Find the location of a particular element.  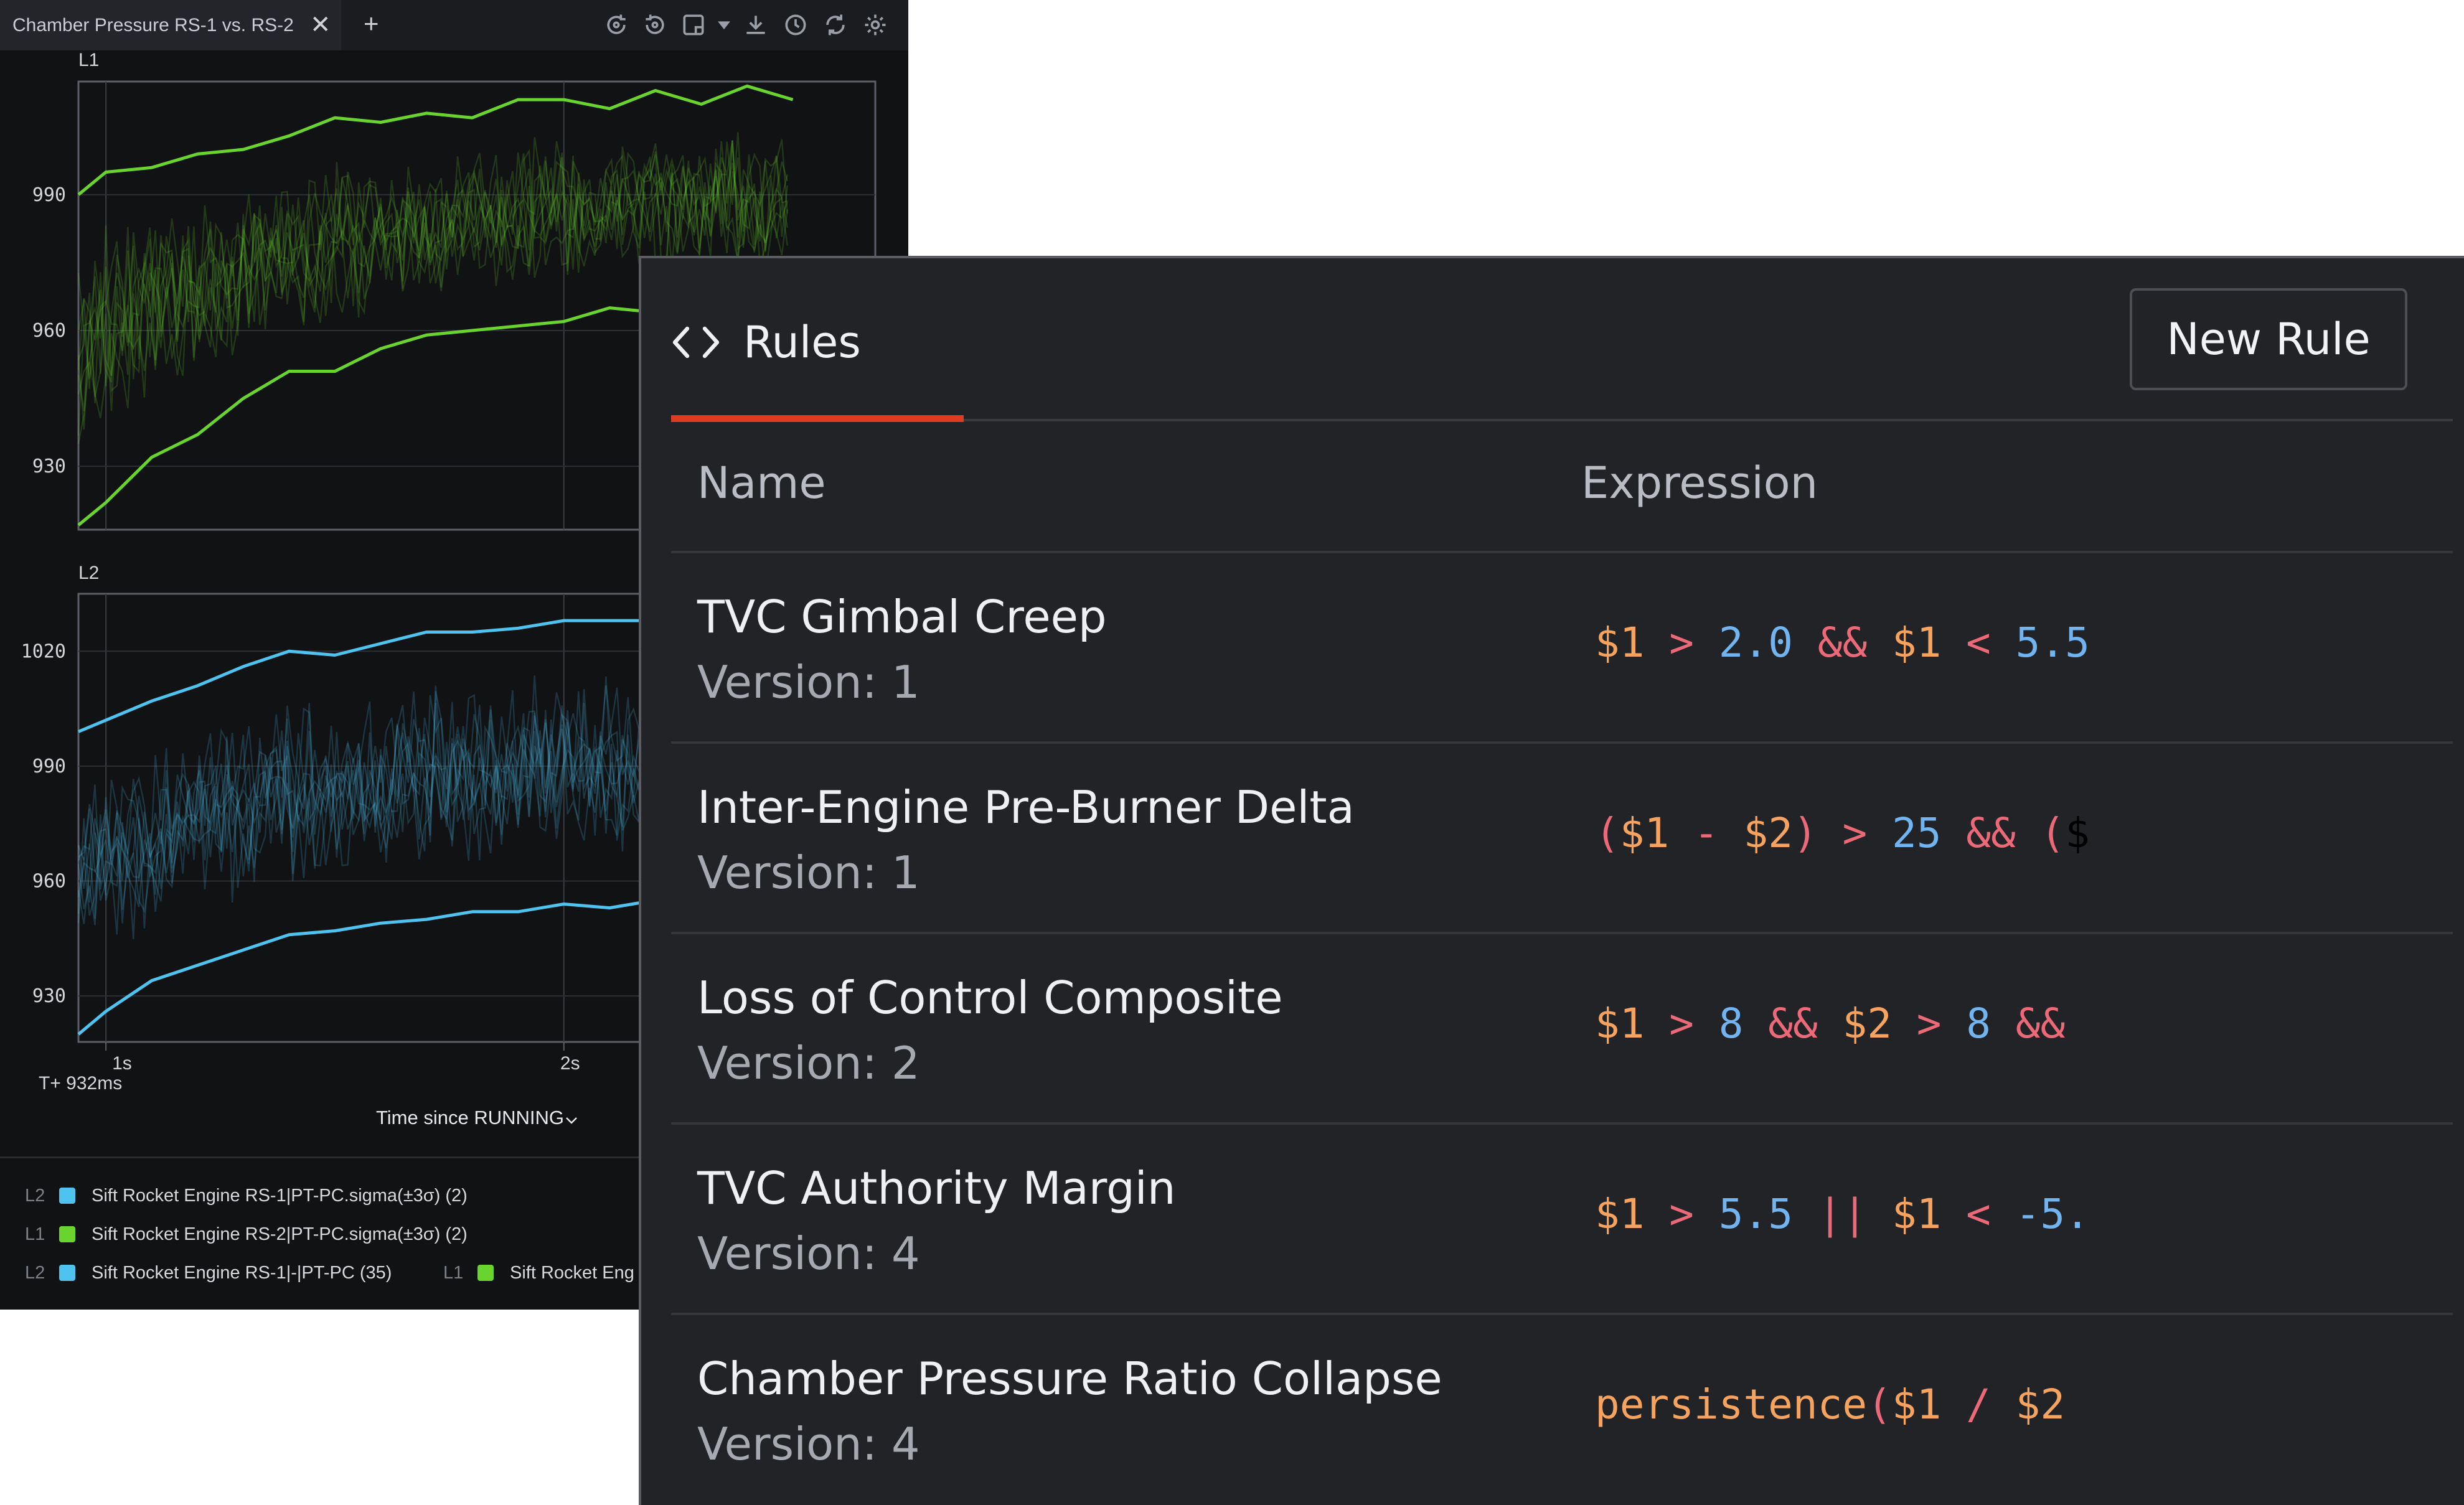

chevron-down-icon is located at coordinates (571, 1120).